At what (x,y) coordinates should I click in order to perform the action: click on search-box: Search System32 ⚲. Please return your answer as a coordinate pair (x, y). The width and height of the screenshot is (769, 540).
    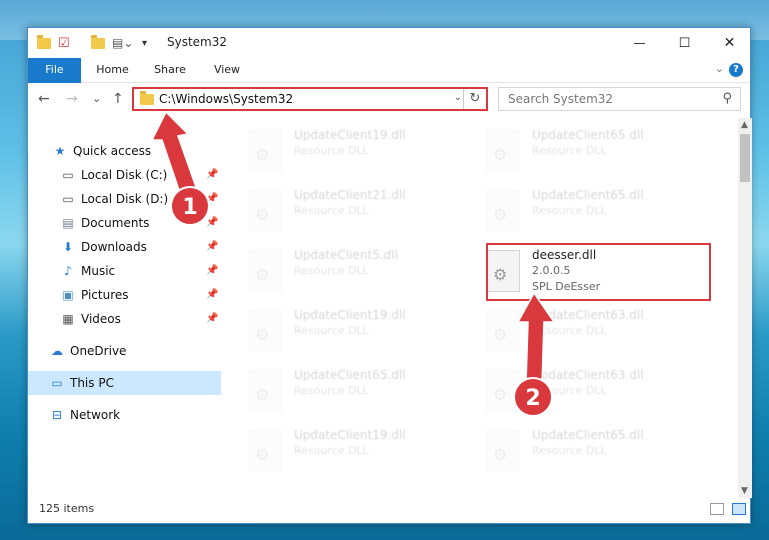
    Looking at the image, I should click on (619, 99).